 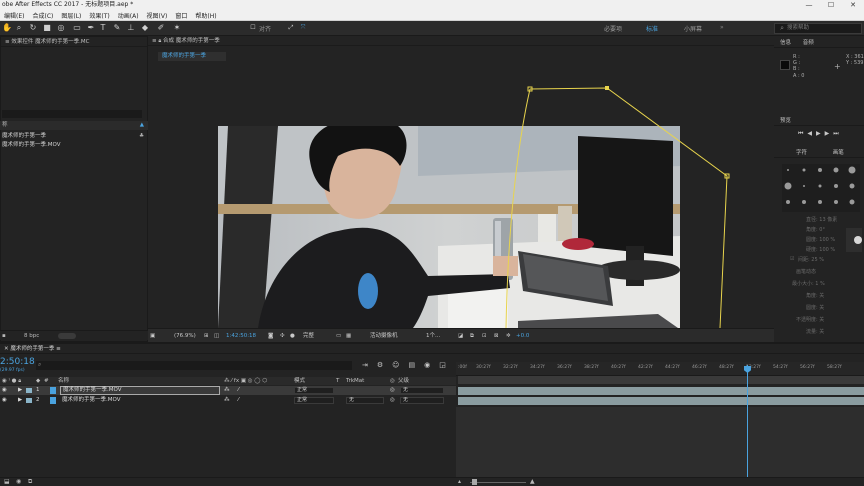 I want to click on menu-help: 帮助(H), so click(x=205, y=15).